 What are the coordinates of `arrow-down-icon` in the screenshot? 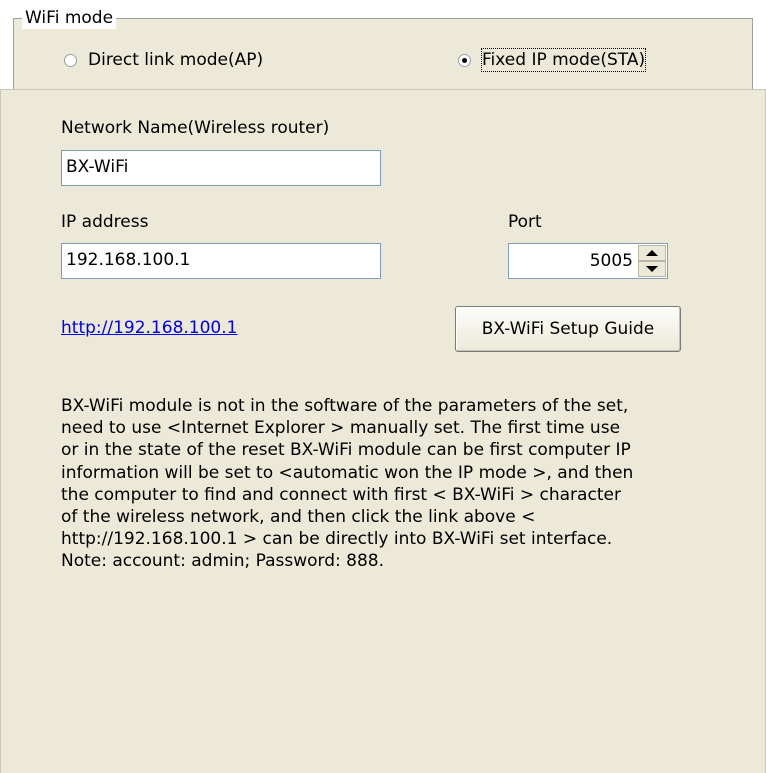 It's located at (652, 269).